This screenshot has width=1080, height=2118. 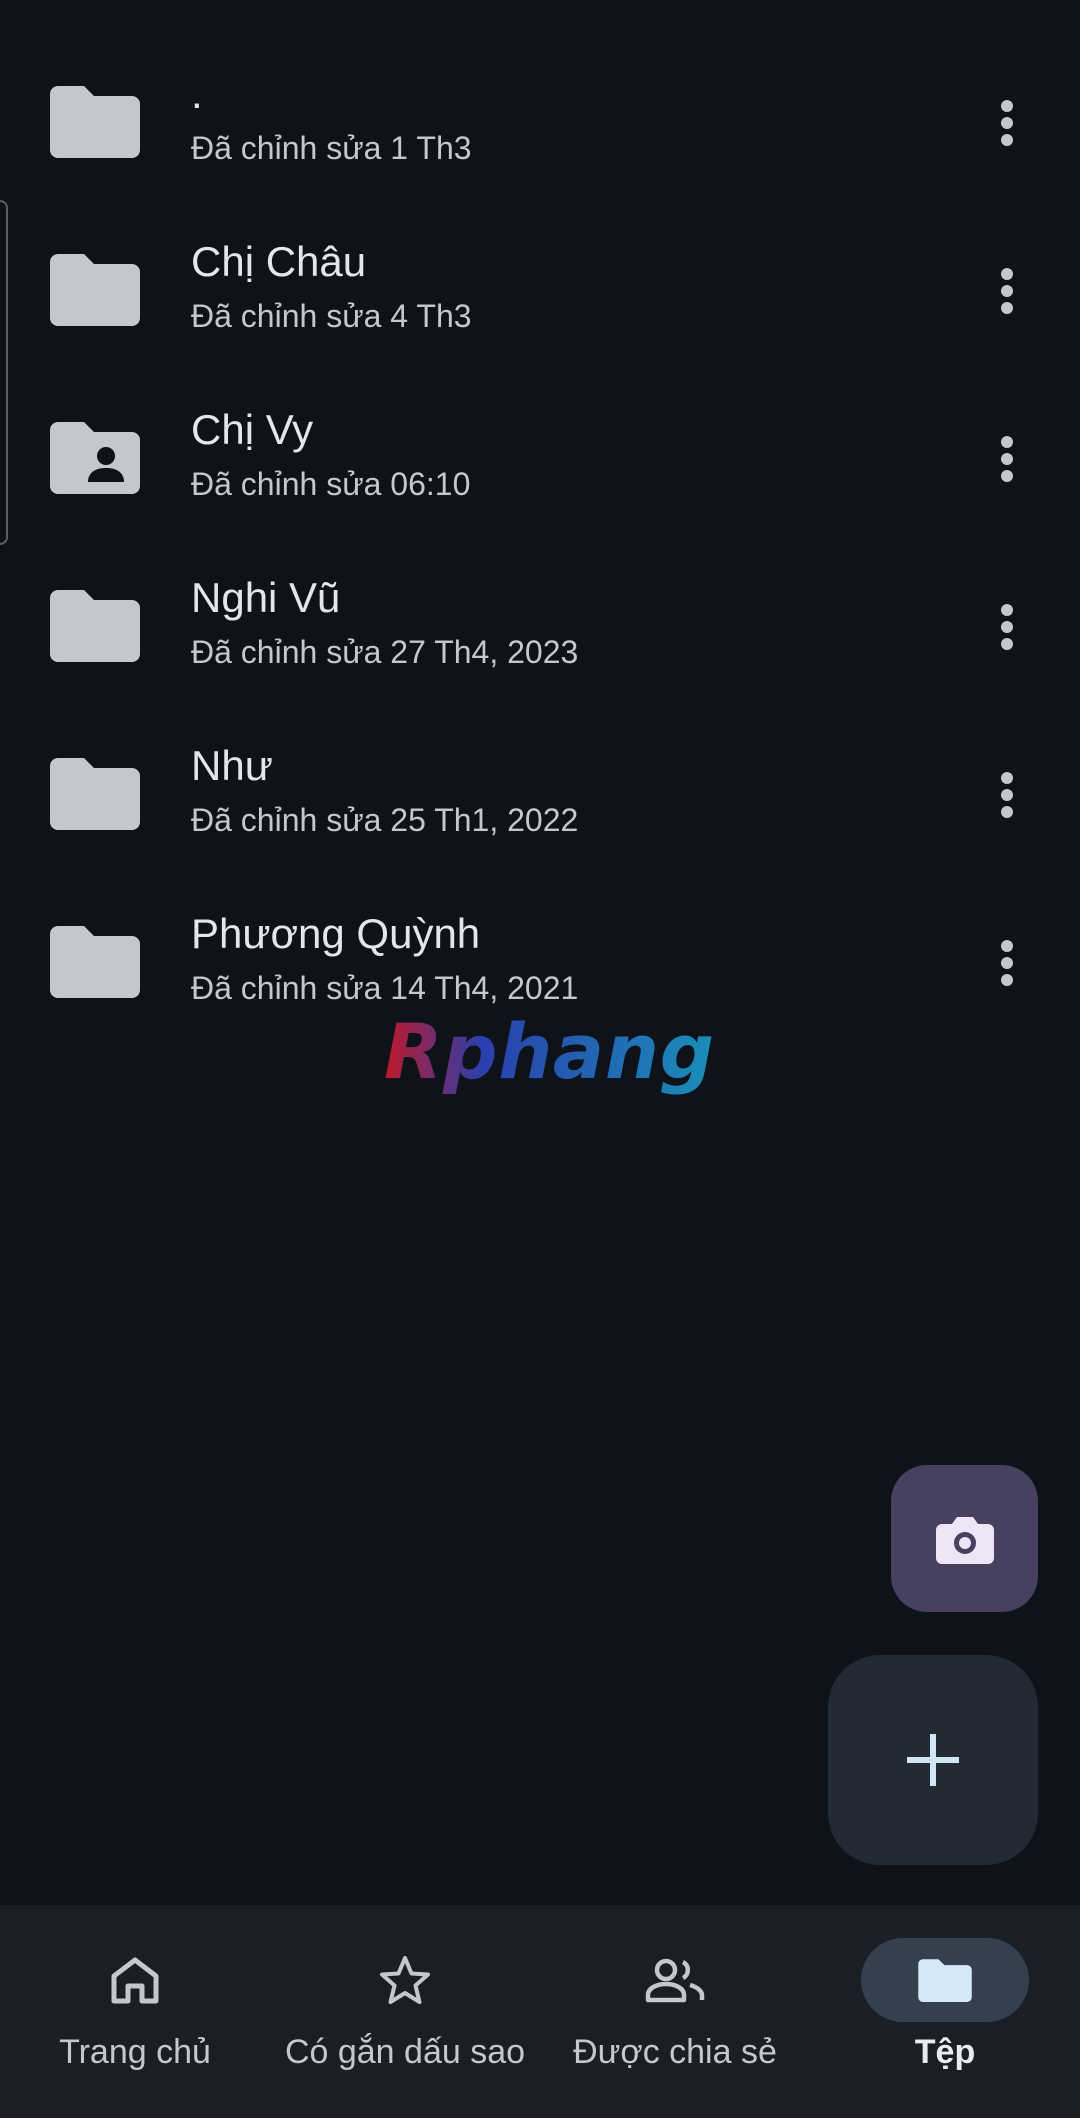 I want to click on nav-home: Trang chủ, so click(x=135, y=2011).